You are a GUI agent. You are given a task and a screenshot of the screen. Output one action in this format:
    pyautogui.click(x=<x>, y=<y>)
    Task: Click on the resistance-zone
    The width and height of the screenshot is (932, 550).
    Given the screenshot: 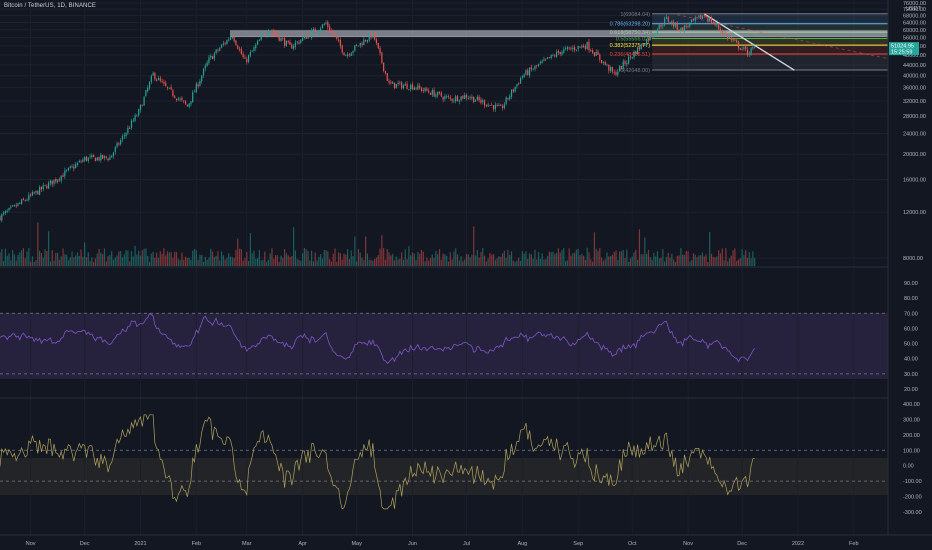 What is the action you would take?
    pyautogui.click(x=559, y=33)
    